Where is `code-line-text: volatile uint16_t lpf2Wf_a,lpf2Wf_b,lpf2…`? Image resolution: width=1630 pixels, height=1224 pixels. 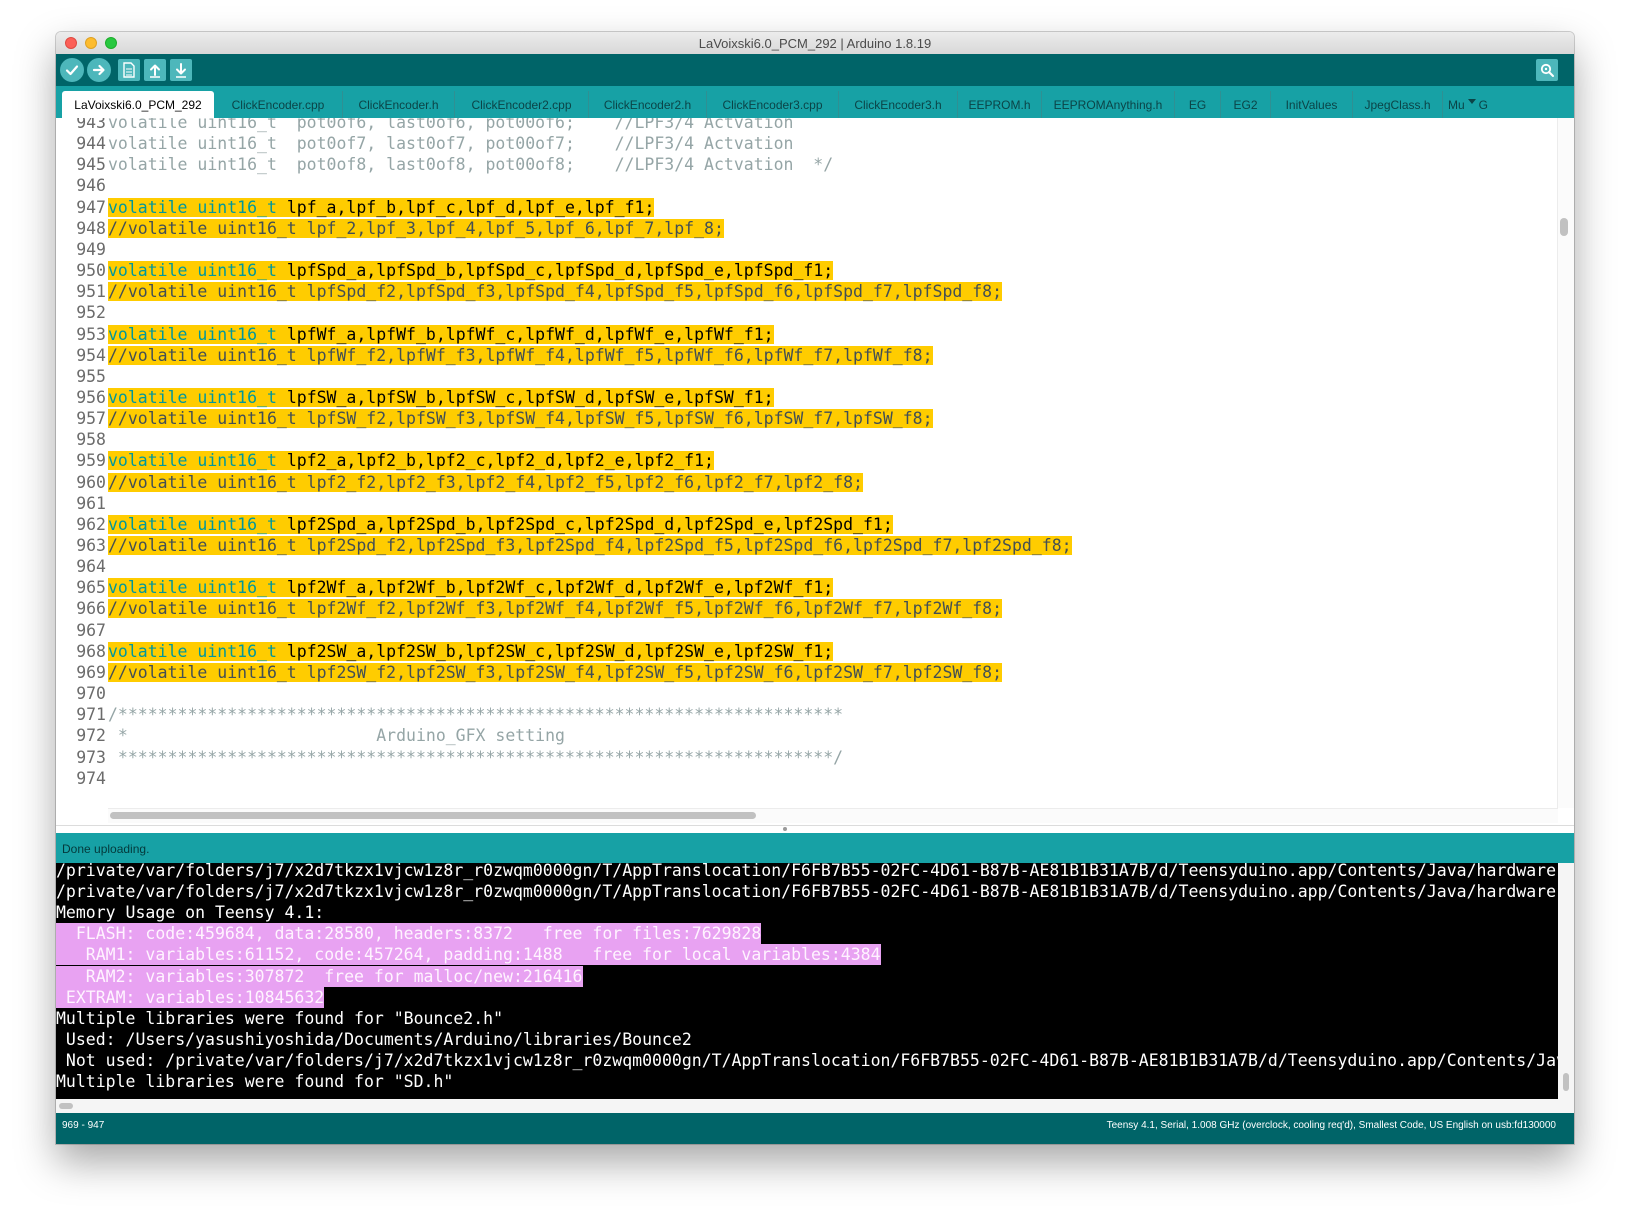
code-line-text: volatile uint16_t lpf2Wf_a,lpf2Wf_b,lpf2… is located at coordinates (471, 588).